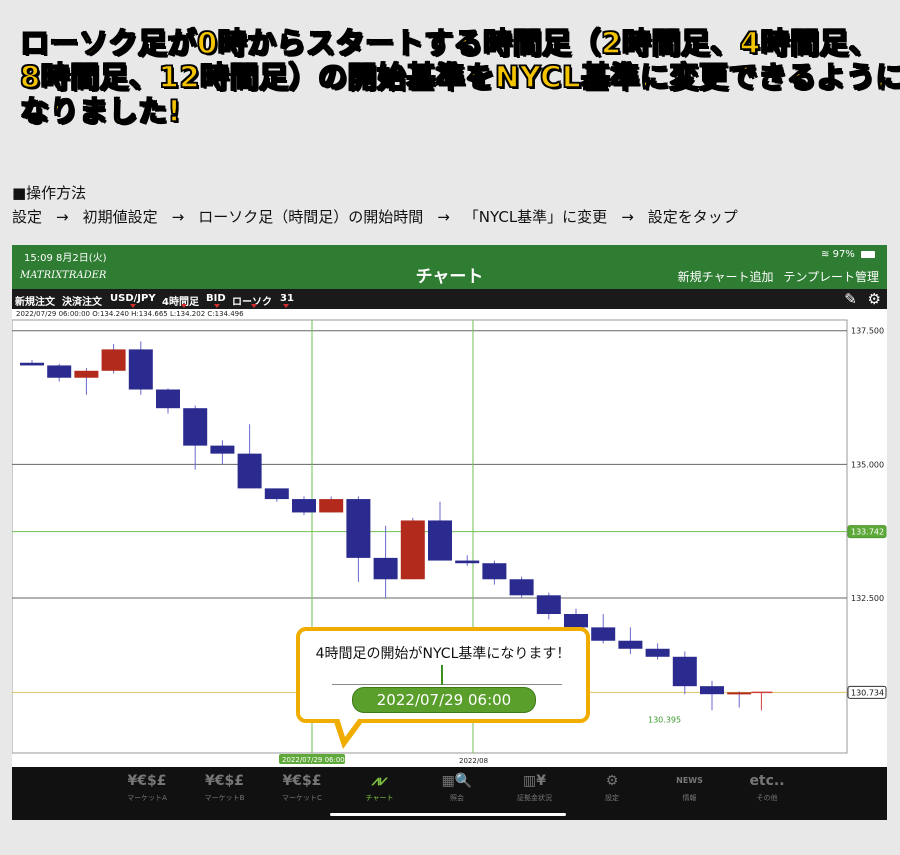 The width and height of the screenshot is (900, 855). Describe the element at coordinates (27, 217) in the screenshot. I see `step-1: 設定` at that location.